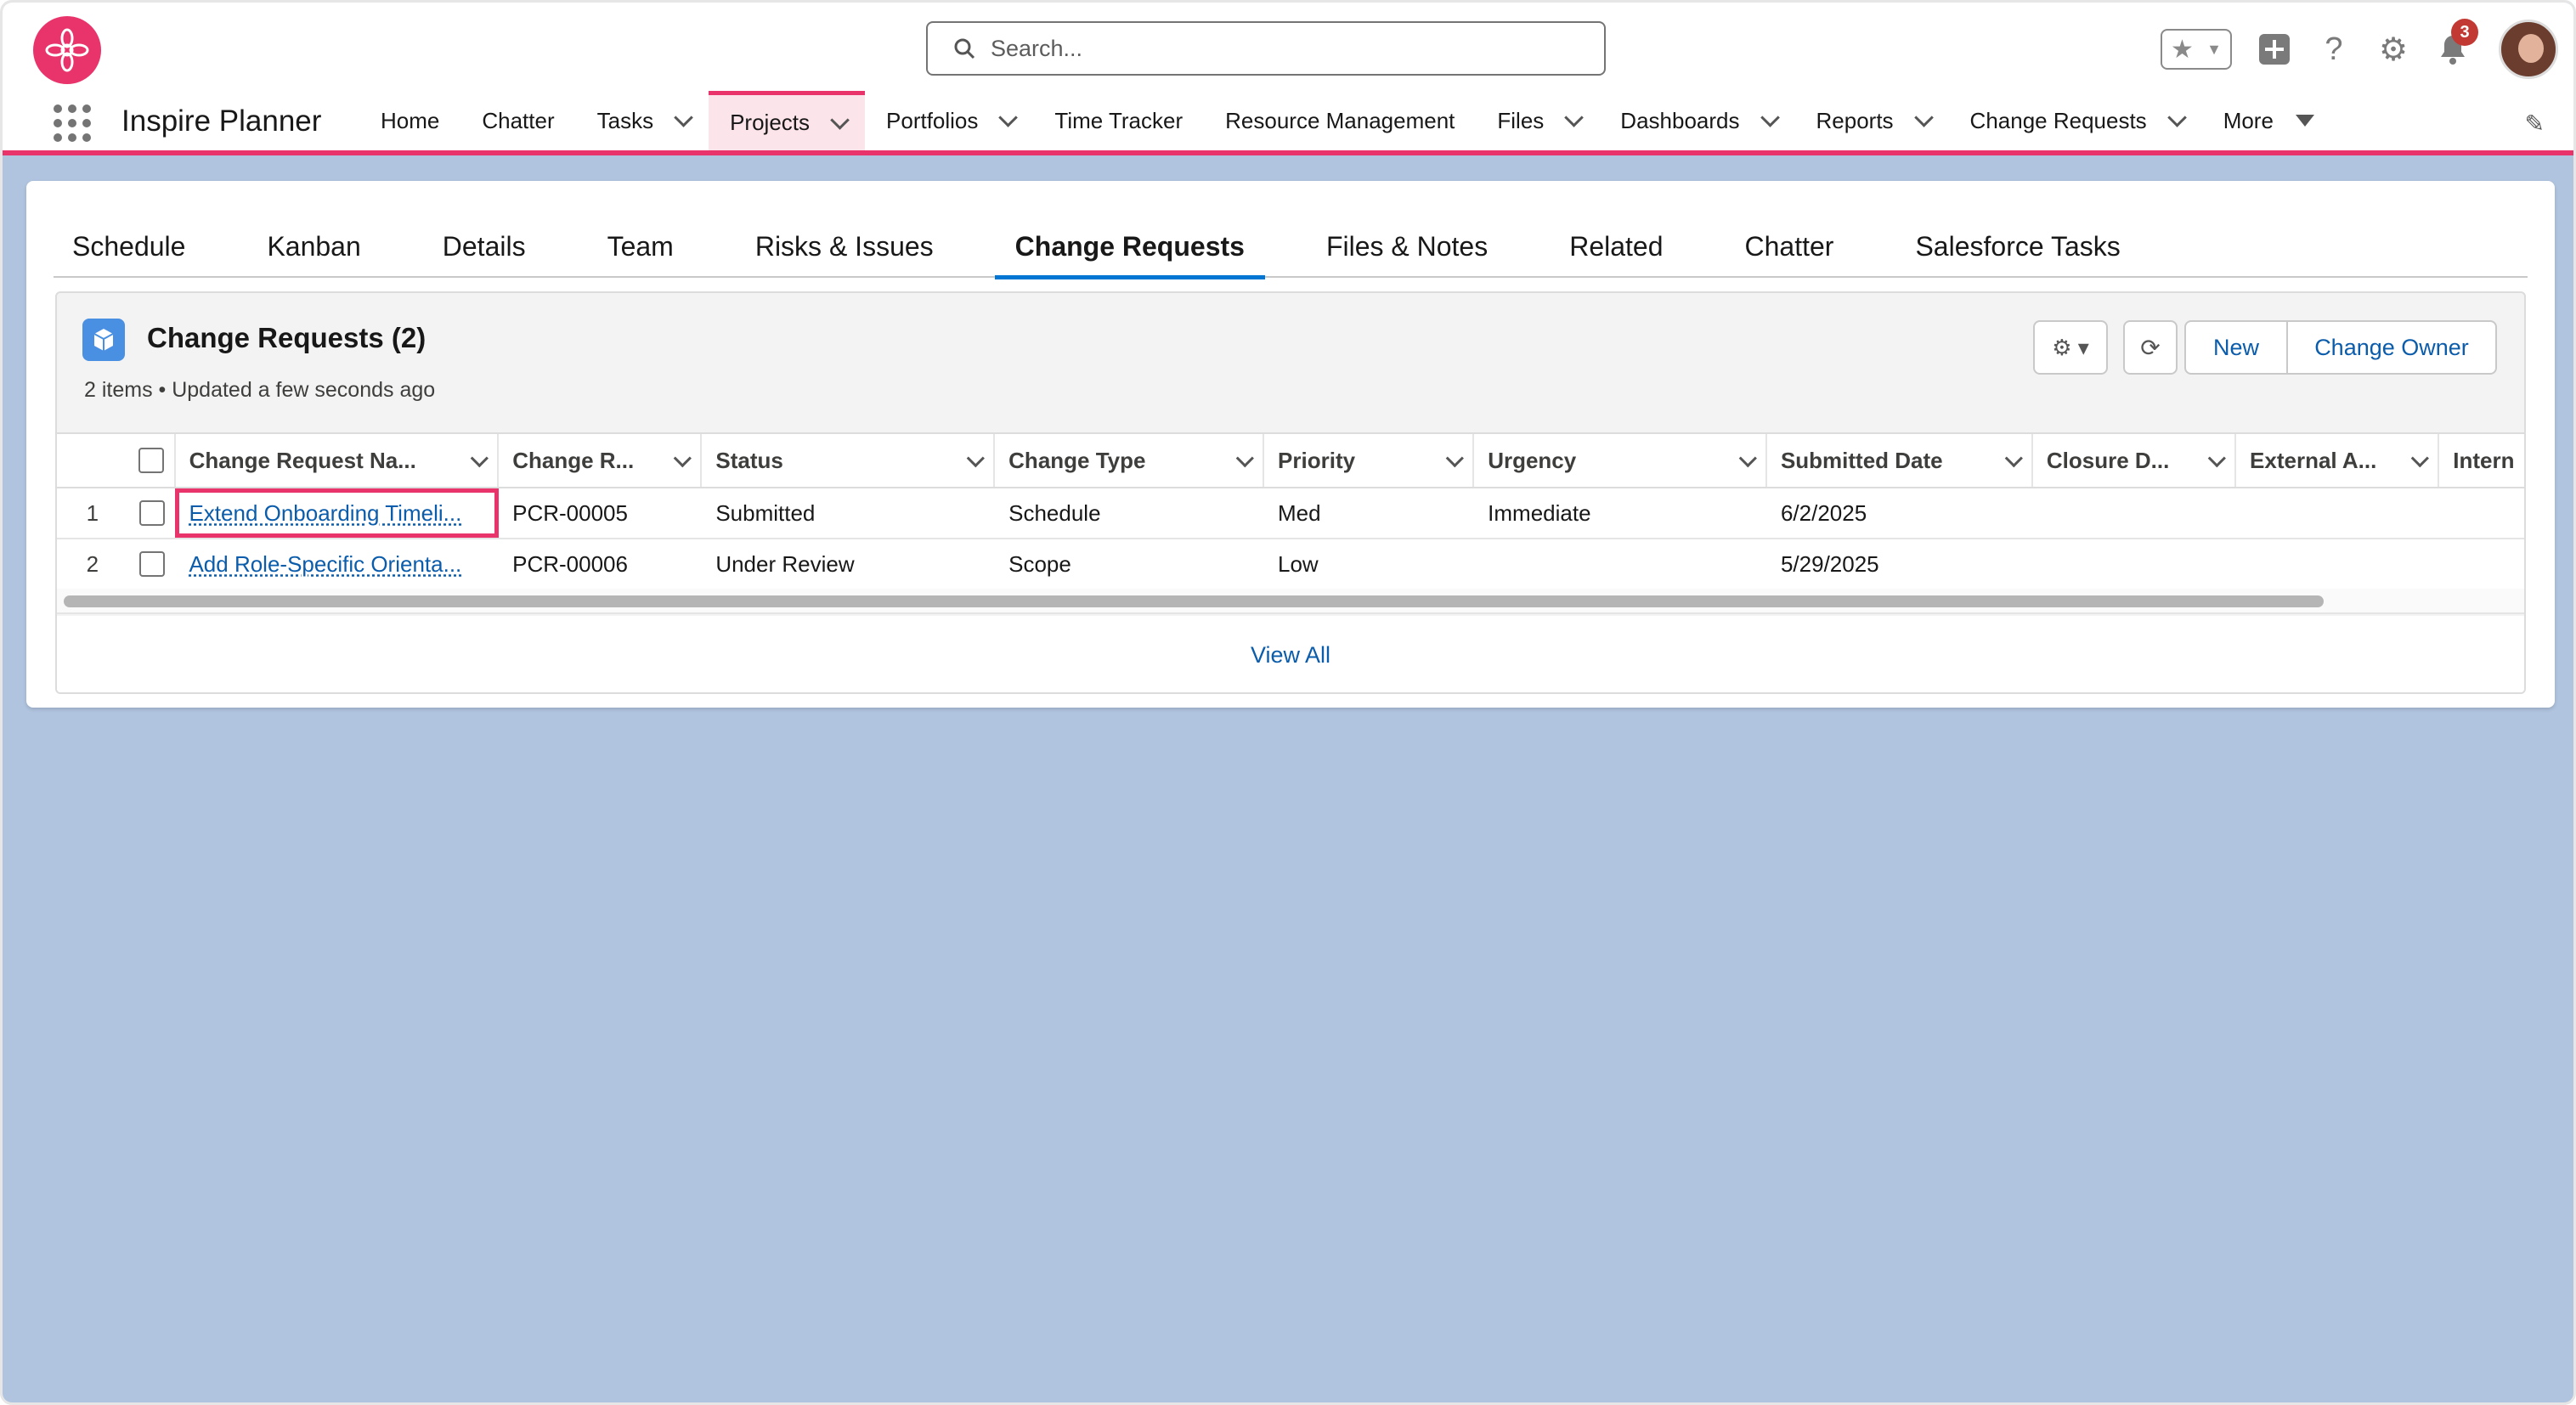 The width and height of the screenshot is (2576, 1405). What do you see at coordinates (140, 246) in the screenshot?
I see `tab-schedule: Schedule` at bounding box center [140, 246].